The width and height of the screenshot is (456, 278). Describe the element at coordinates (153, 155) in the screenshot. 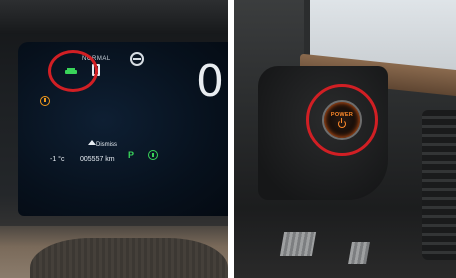

I see `info-icon` at that location.